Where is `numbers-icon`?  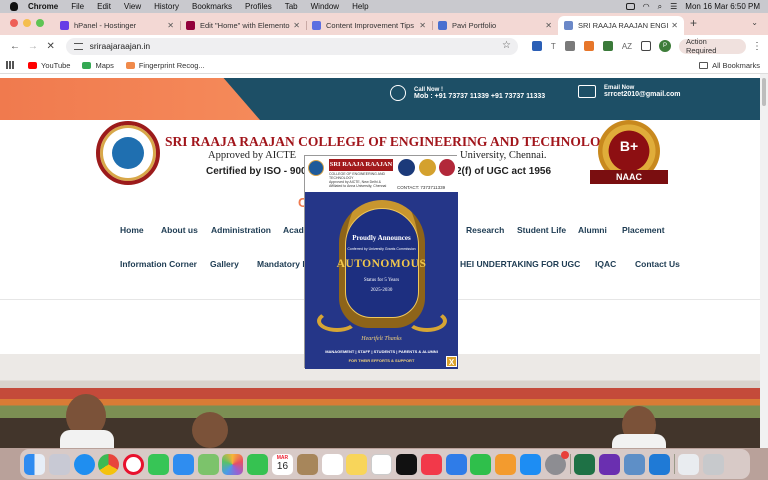 numbers-icon is located at coordinates (481, 464).